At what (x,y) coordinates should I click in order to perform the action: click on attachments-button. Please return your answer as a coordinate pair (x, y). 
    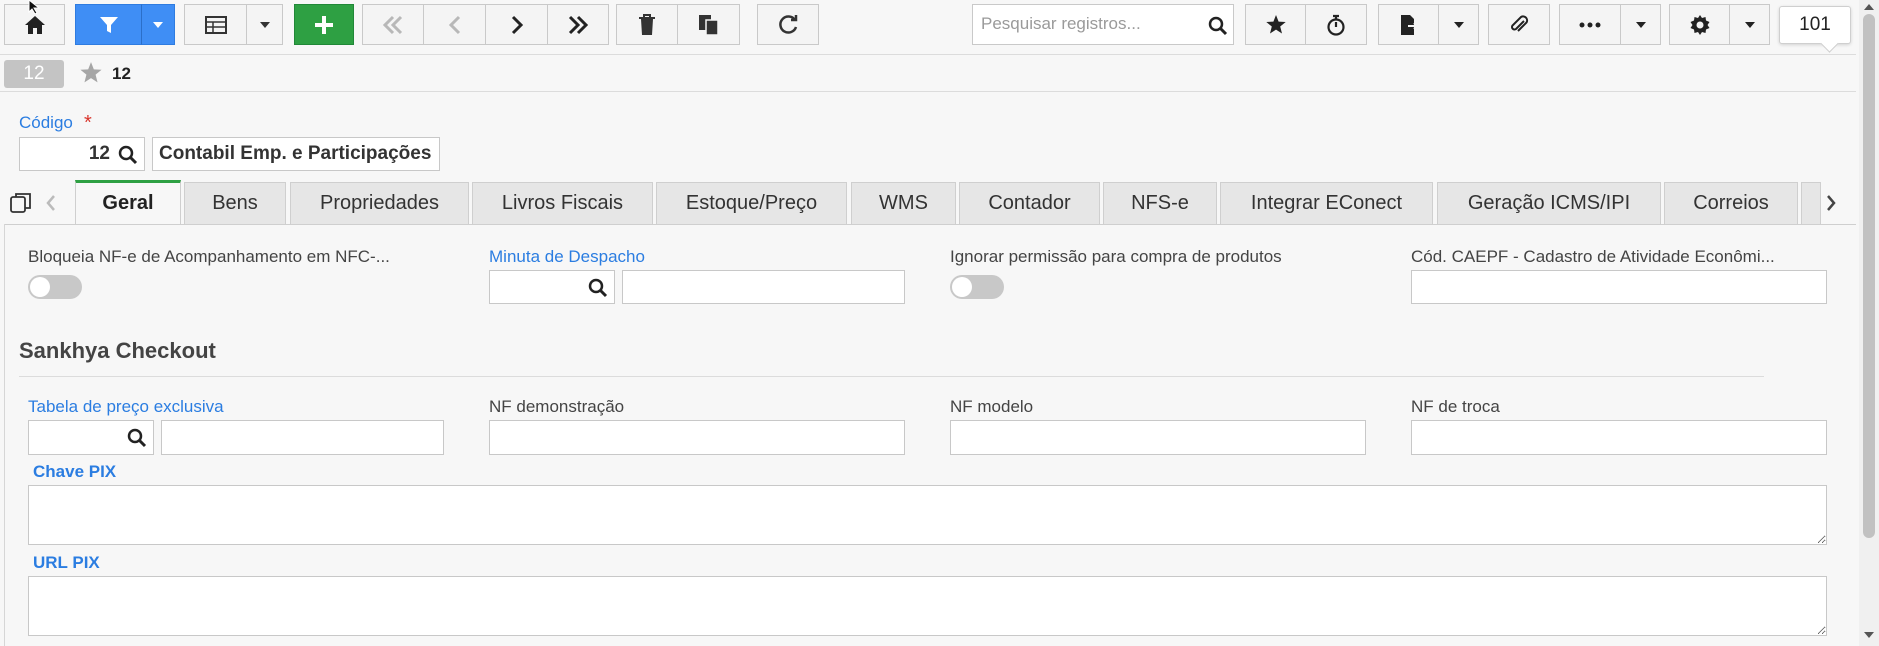
    Looking at the image, I should click on (1519, 24).